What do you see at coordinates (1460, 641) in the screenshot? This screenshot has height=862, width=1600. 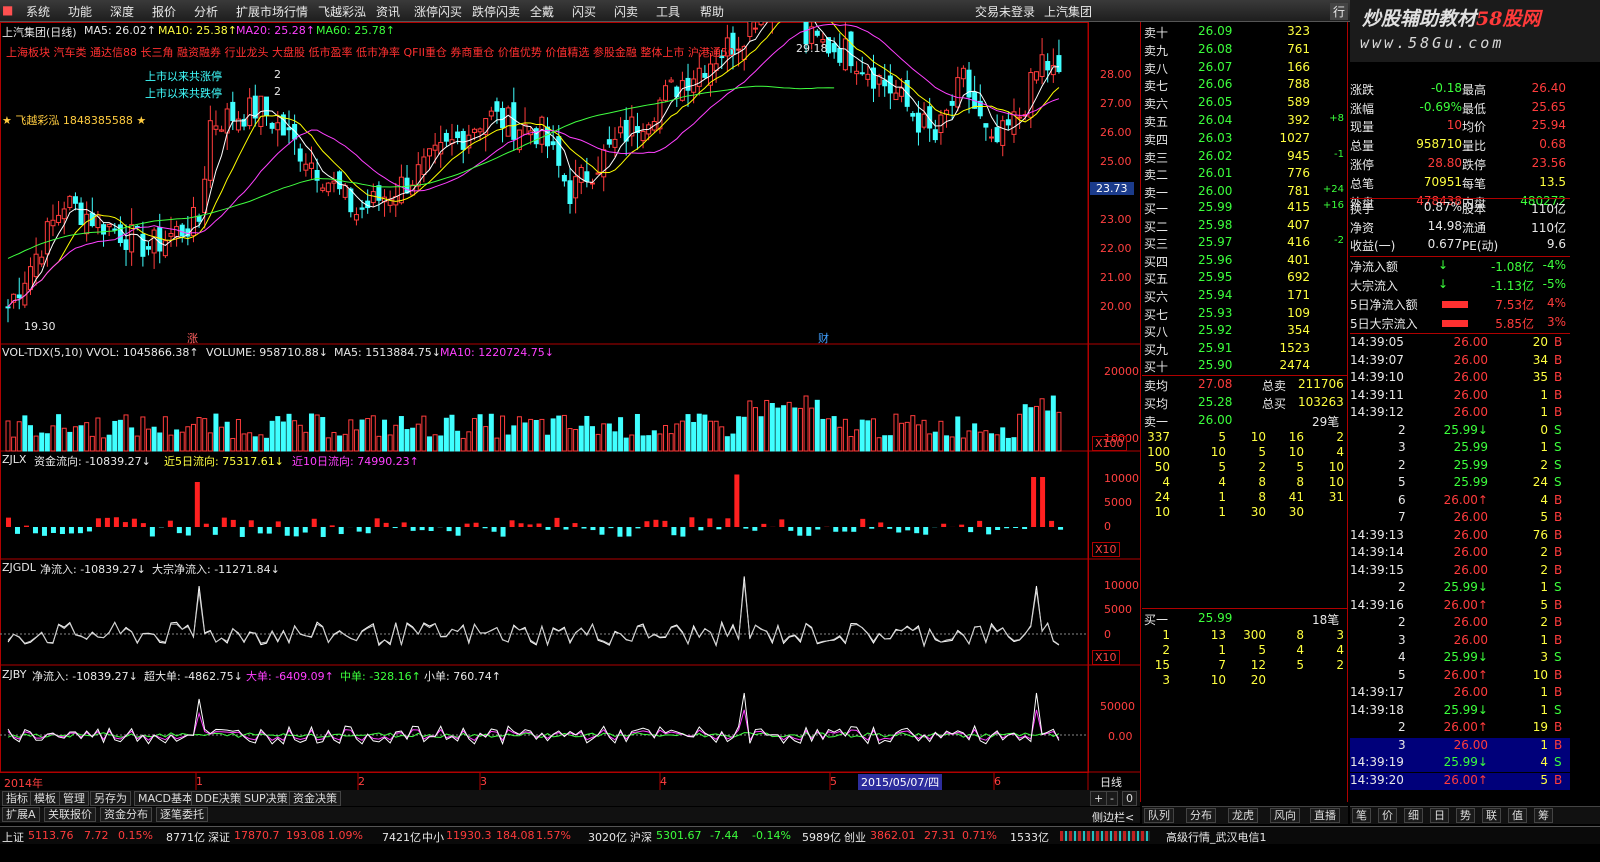 I see `tick-row: 3 26.00 1 B` at bounding box center [1460, 641].